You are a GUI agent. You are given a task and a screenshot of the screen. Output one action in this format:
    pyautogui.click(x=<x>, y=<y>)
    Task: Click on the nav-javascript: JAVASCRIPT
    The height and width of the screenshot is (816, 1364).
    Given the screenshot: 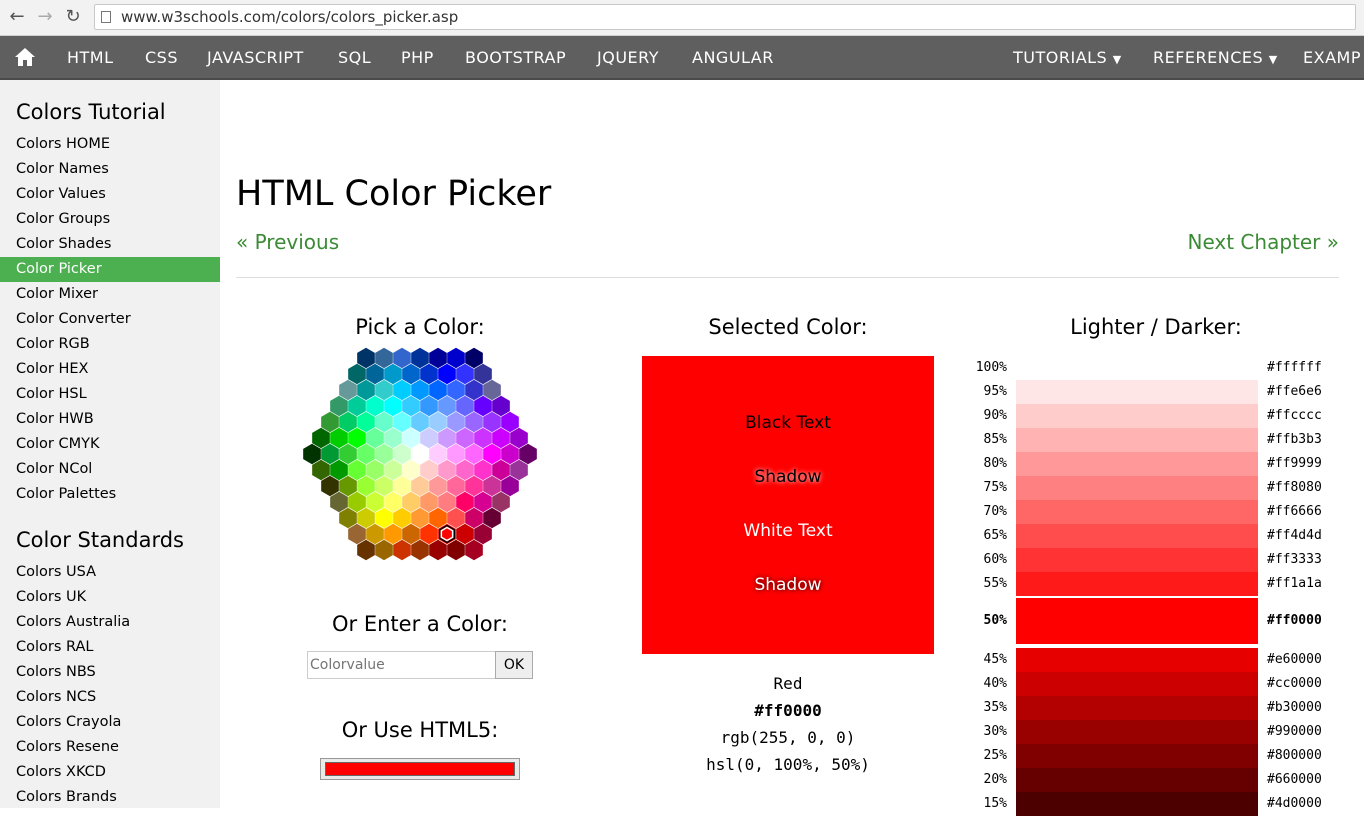 What is the action you would take?
    pyautogui.click(x=255, y=57)
    